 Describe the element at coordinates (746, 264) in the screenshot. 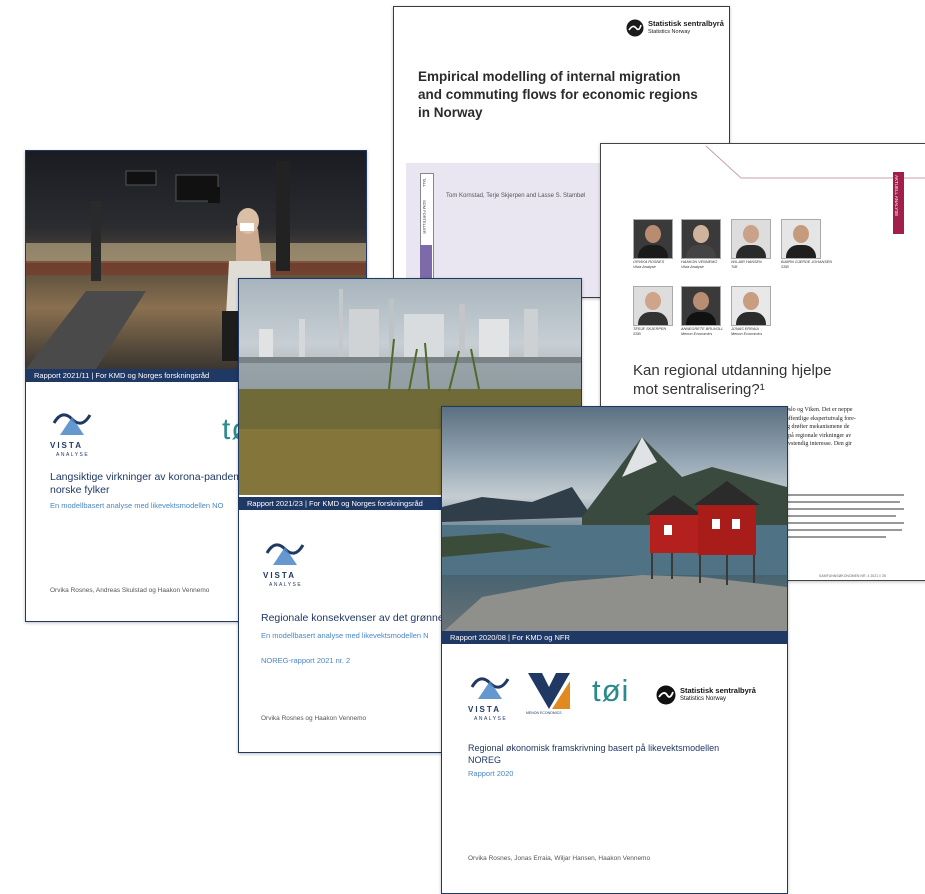

I see `person-caption: WILJAR HANSEN TØI` at that location.